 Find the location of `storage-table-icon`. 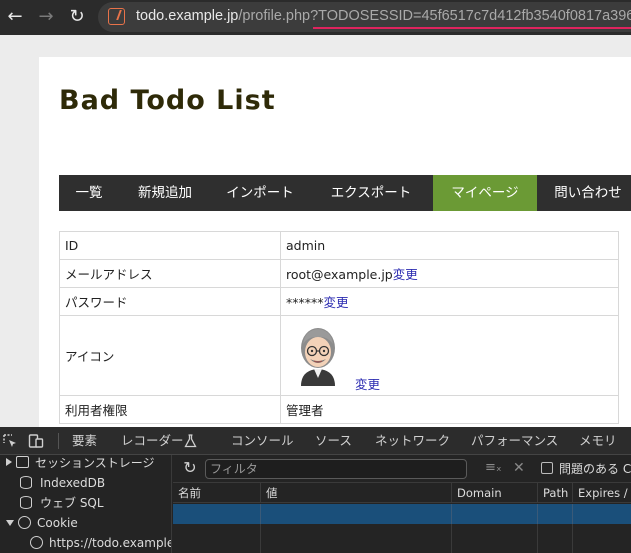

storage-table-icon is located at coordinates (22, 462).